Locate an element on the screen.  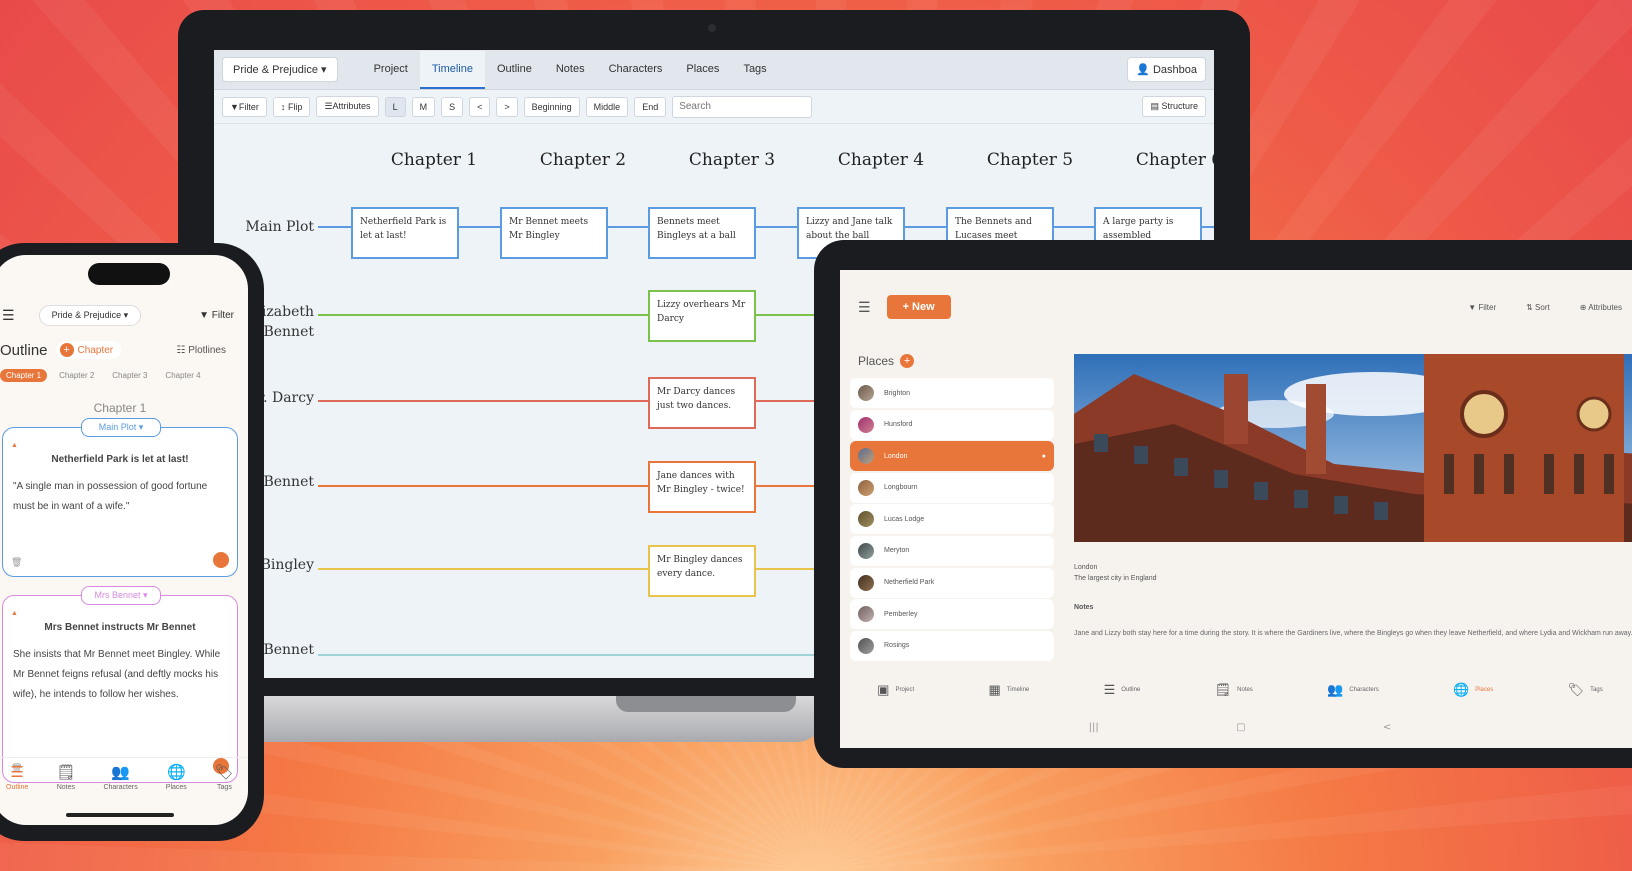
london-building-image is located at coordinates (1353, 448).